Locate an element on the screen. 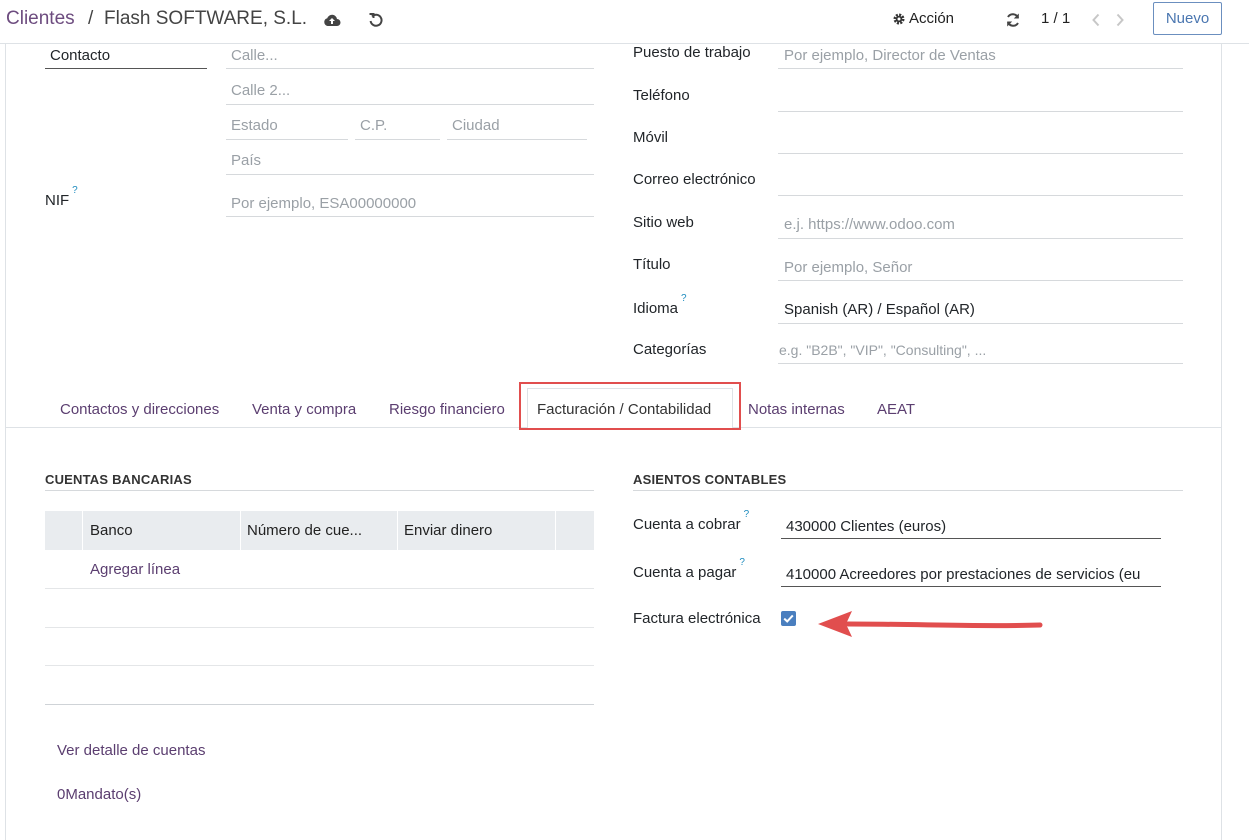 This screenshot has height=840, width=1249. payable-underline is located at coordinates (971, 586).